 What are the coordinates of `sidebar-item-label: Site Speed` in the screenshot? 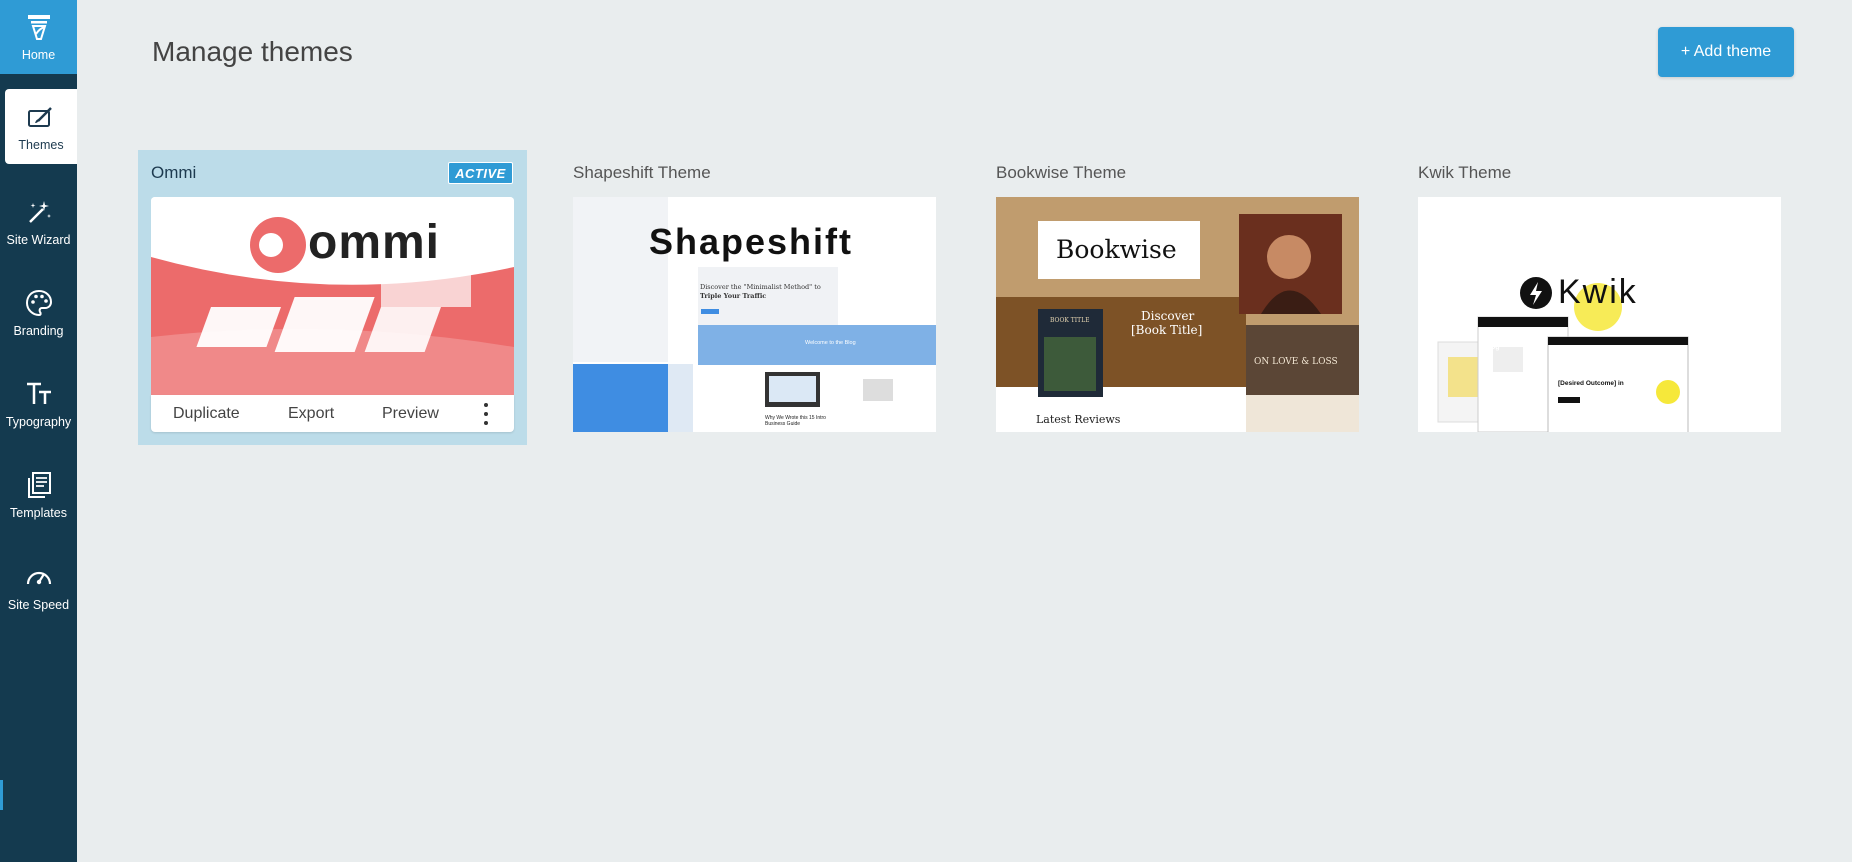 It's located at (38, 605).